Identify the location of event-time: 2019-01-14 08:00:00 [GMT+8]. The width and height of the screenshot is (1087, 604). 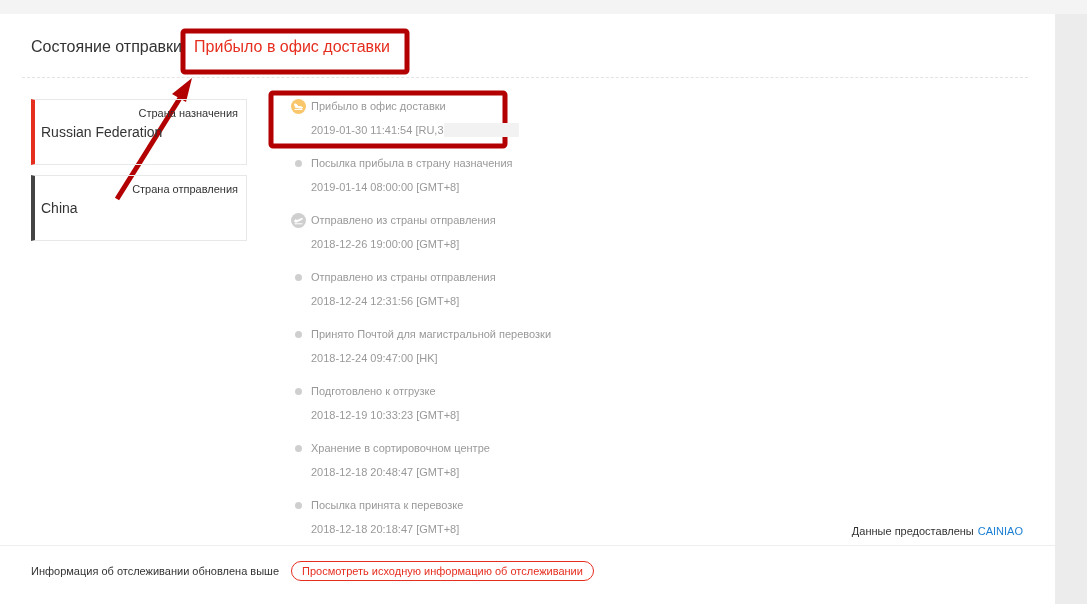
(385, 187).